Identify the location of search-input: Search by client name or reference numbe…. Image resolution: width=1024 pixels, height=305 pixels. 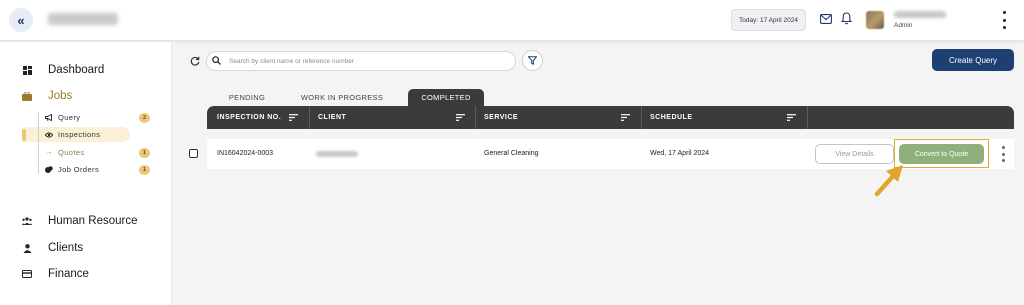
(361, 61).